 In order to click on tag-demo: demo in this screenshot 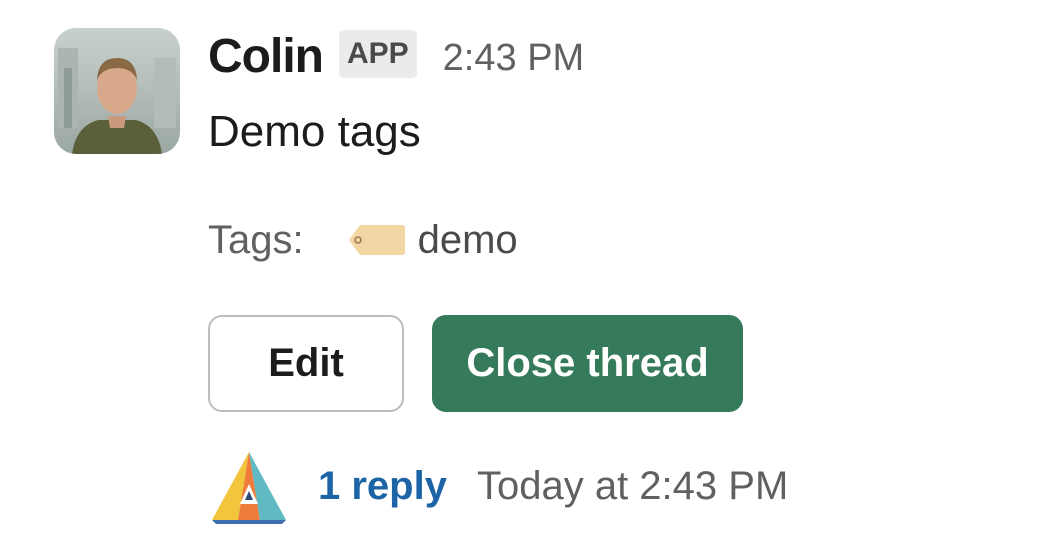, I will do `click(468, 240)`.